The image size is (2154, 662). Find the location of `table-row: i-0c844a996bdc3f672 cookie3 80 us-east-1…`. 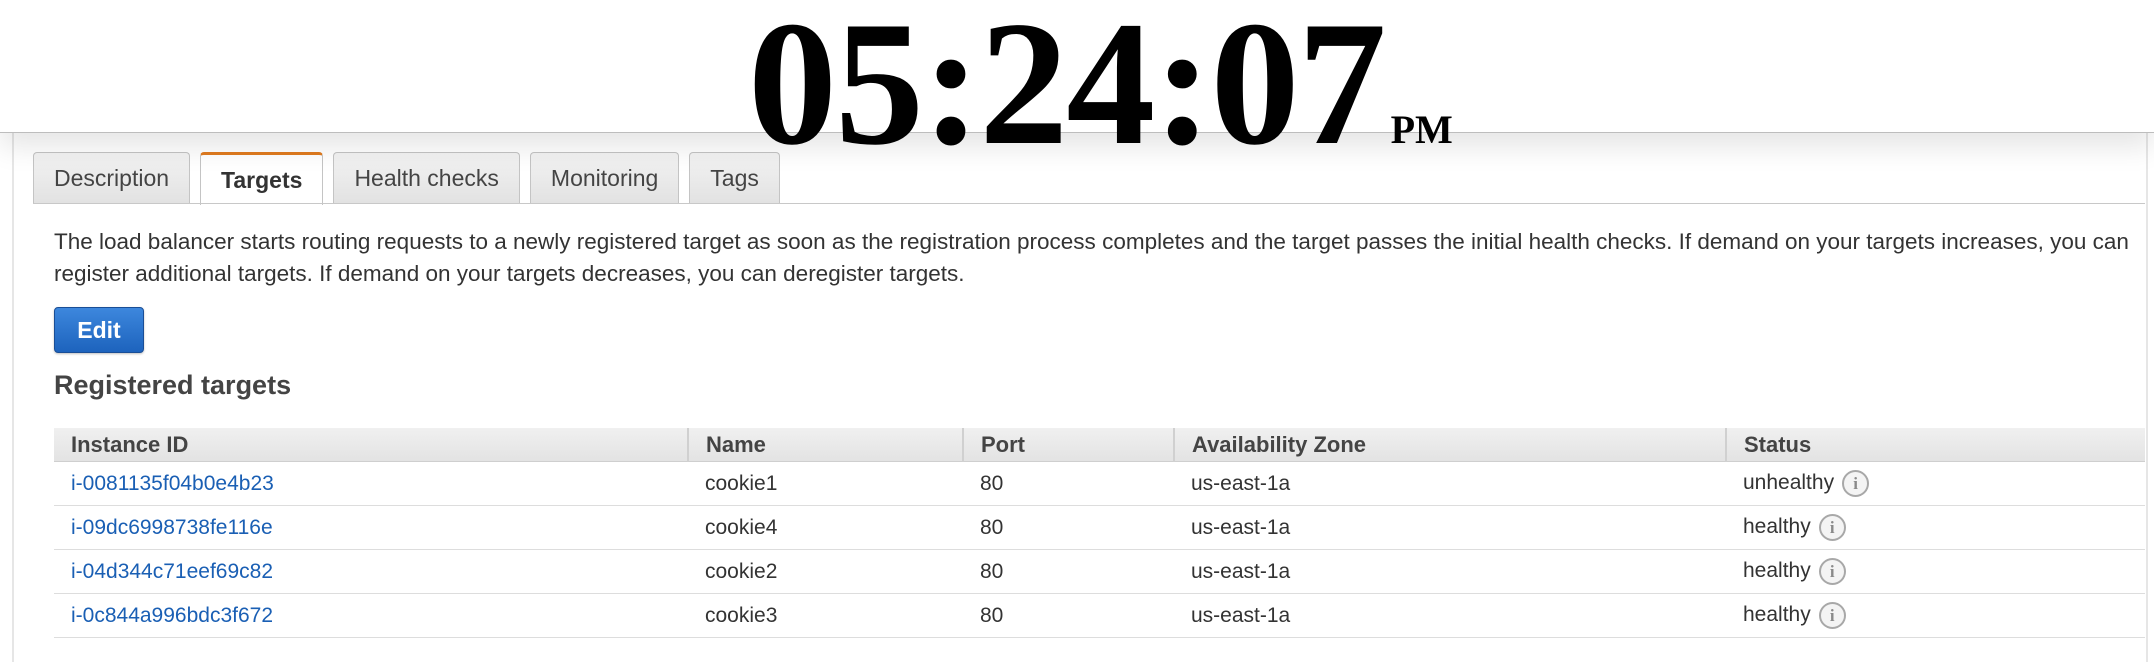

table-row: i-0c844a996bdc3f672 cookie3 80 us-east-1… is located at coordinates (1099, 615).